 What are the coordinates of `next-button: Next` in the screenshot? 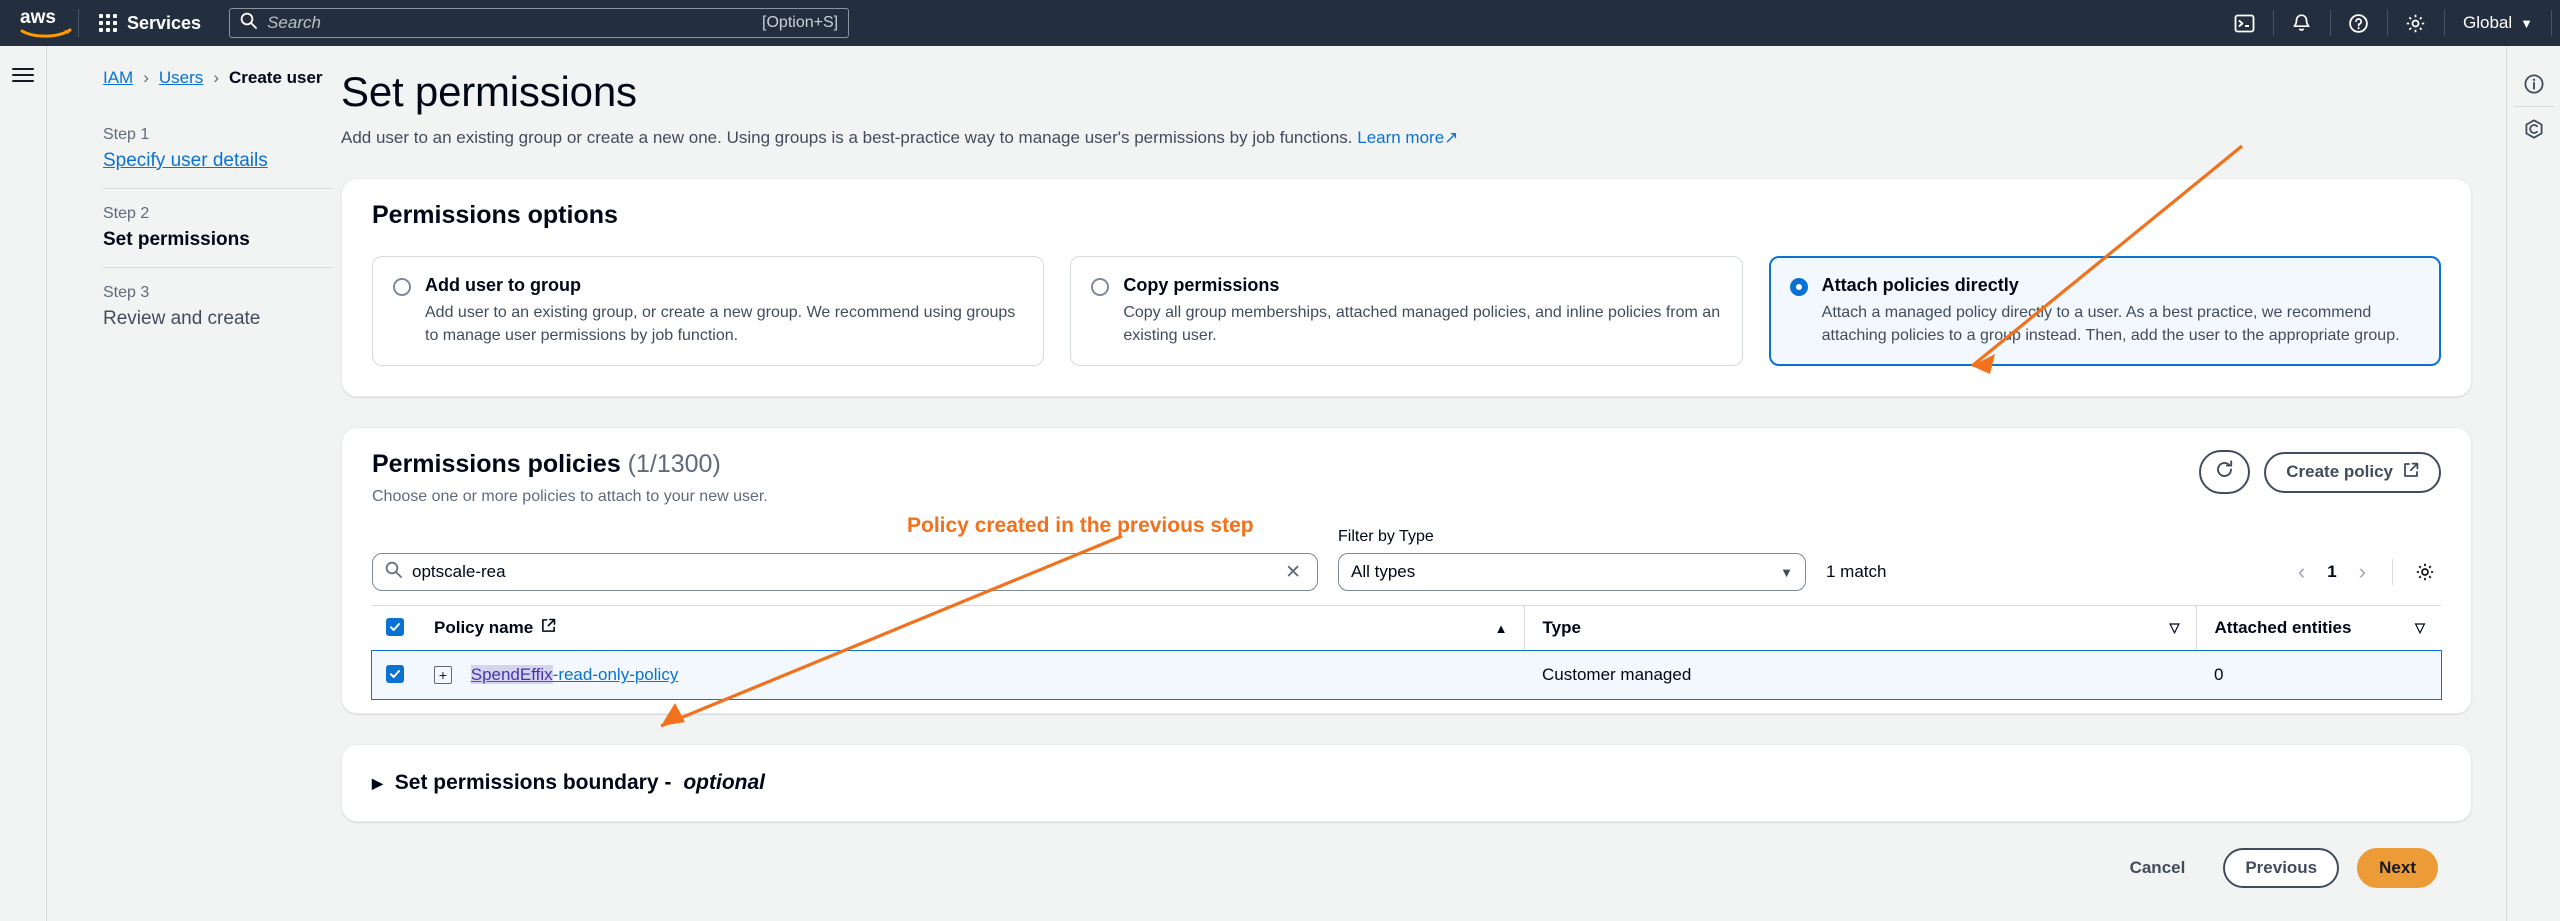 It's located at (2397, 868).